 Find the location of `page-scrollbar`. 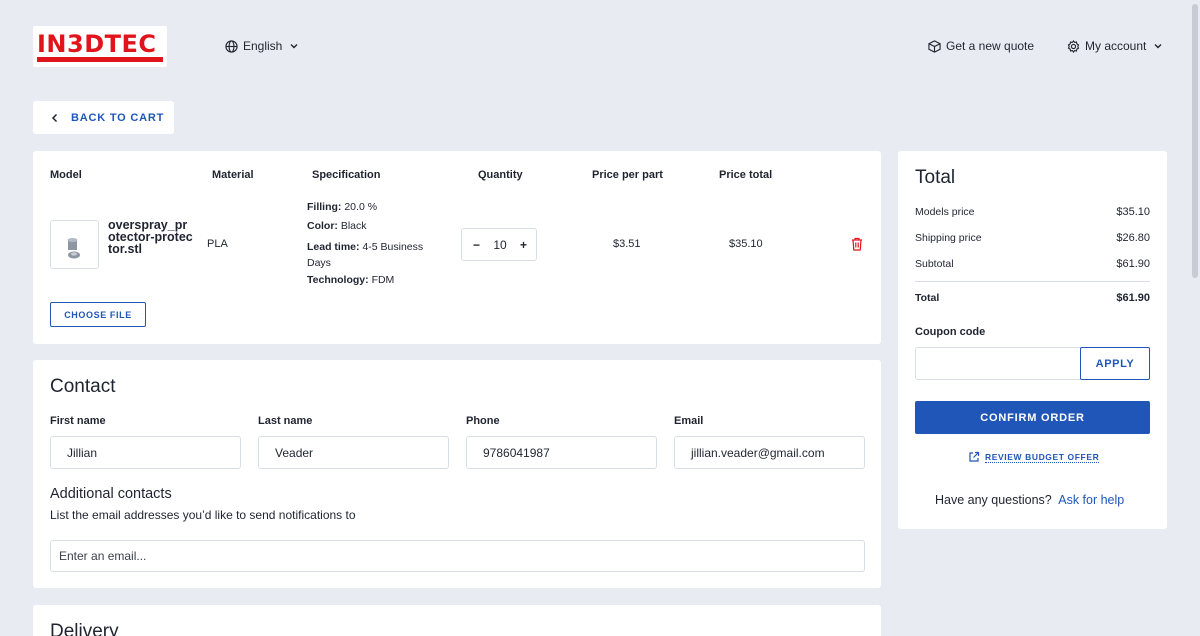

page-scrollbar is located at coordinates (1195, 141).